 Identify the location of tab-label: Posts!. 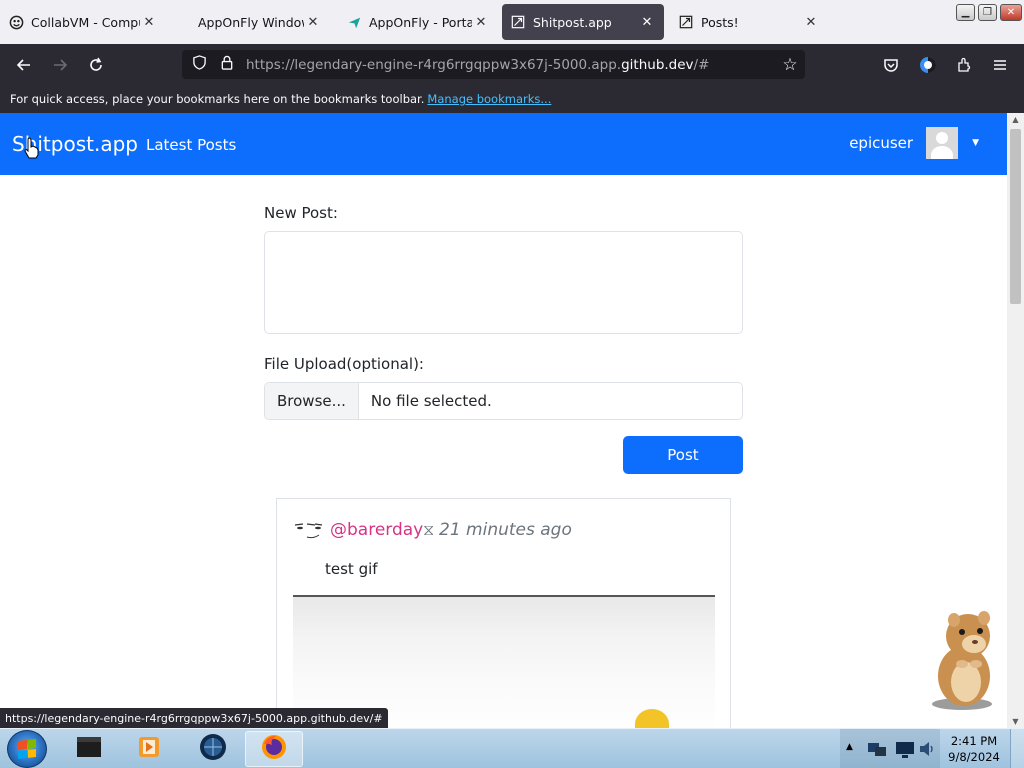
(720, 22).